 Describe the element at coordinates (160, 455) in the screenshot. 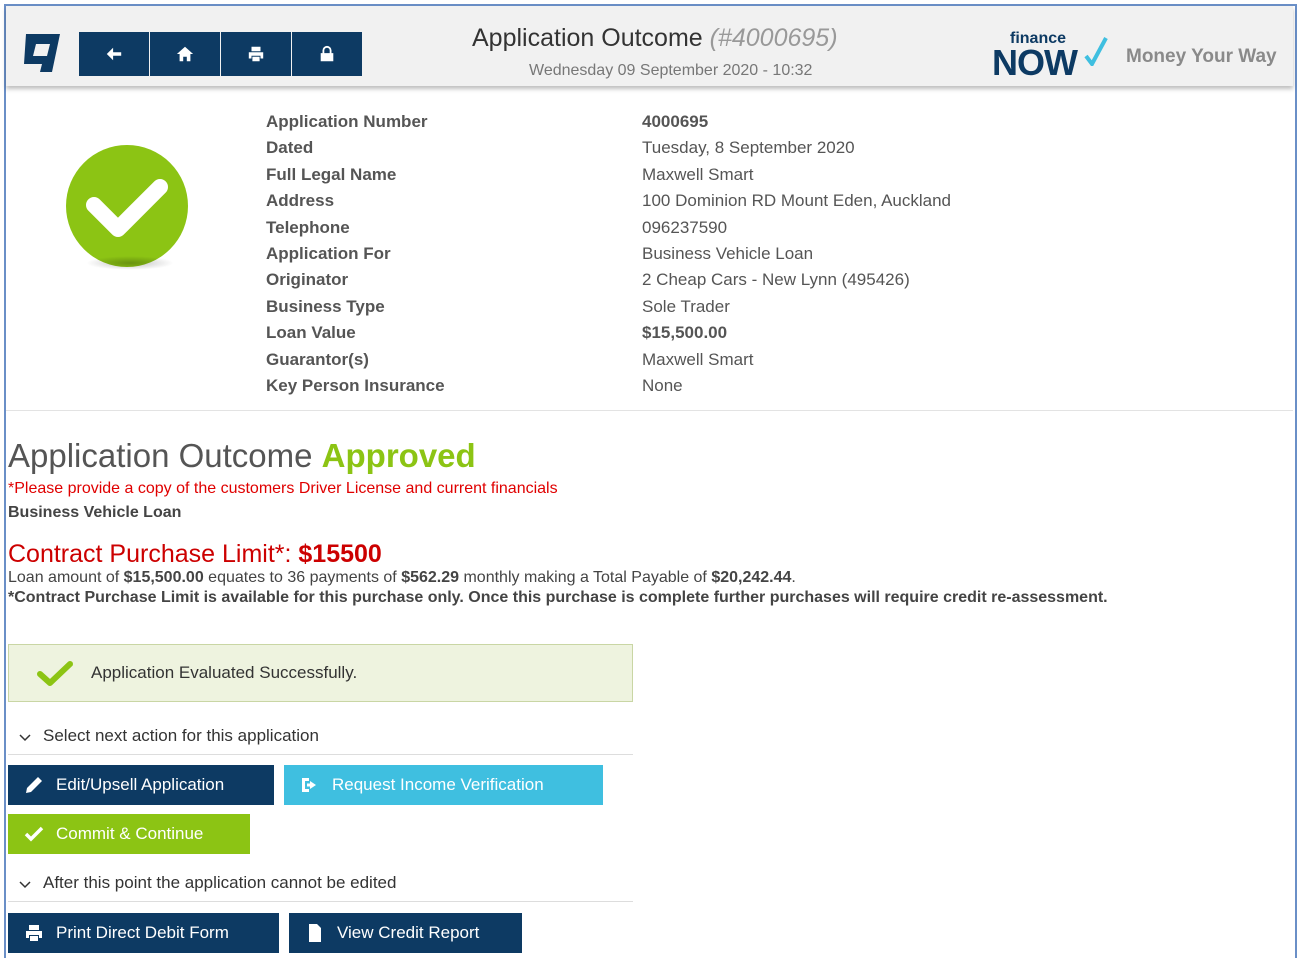

I see `outcome-heading-text: Application Outcome` at that location.